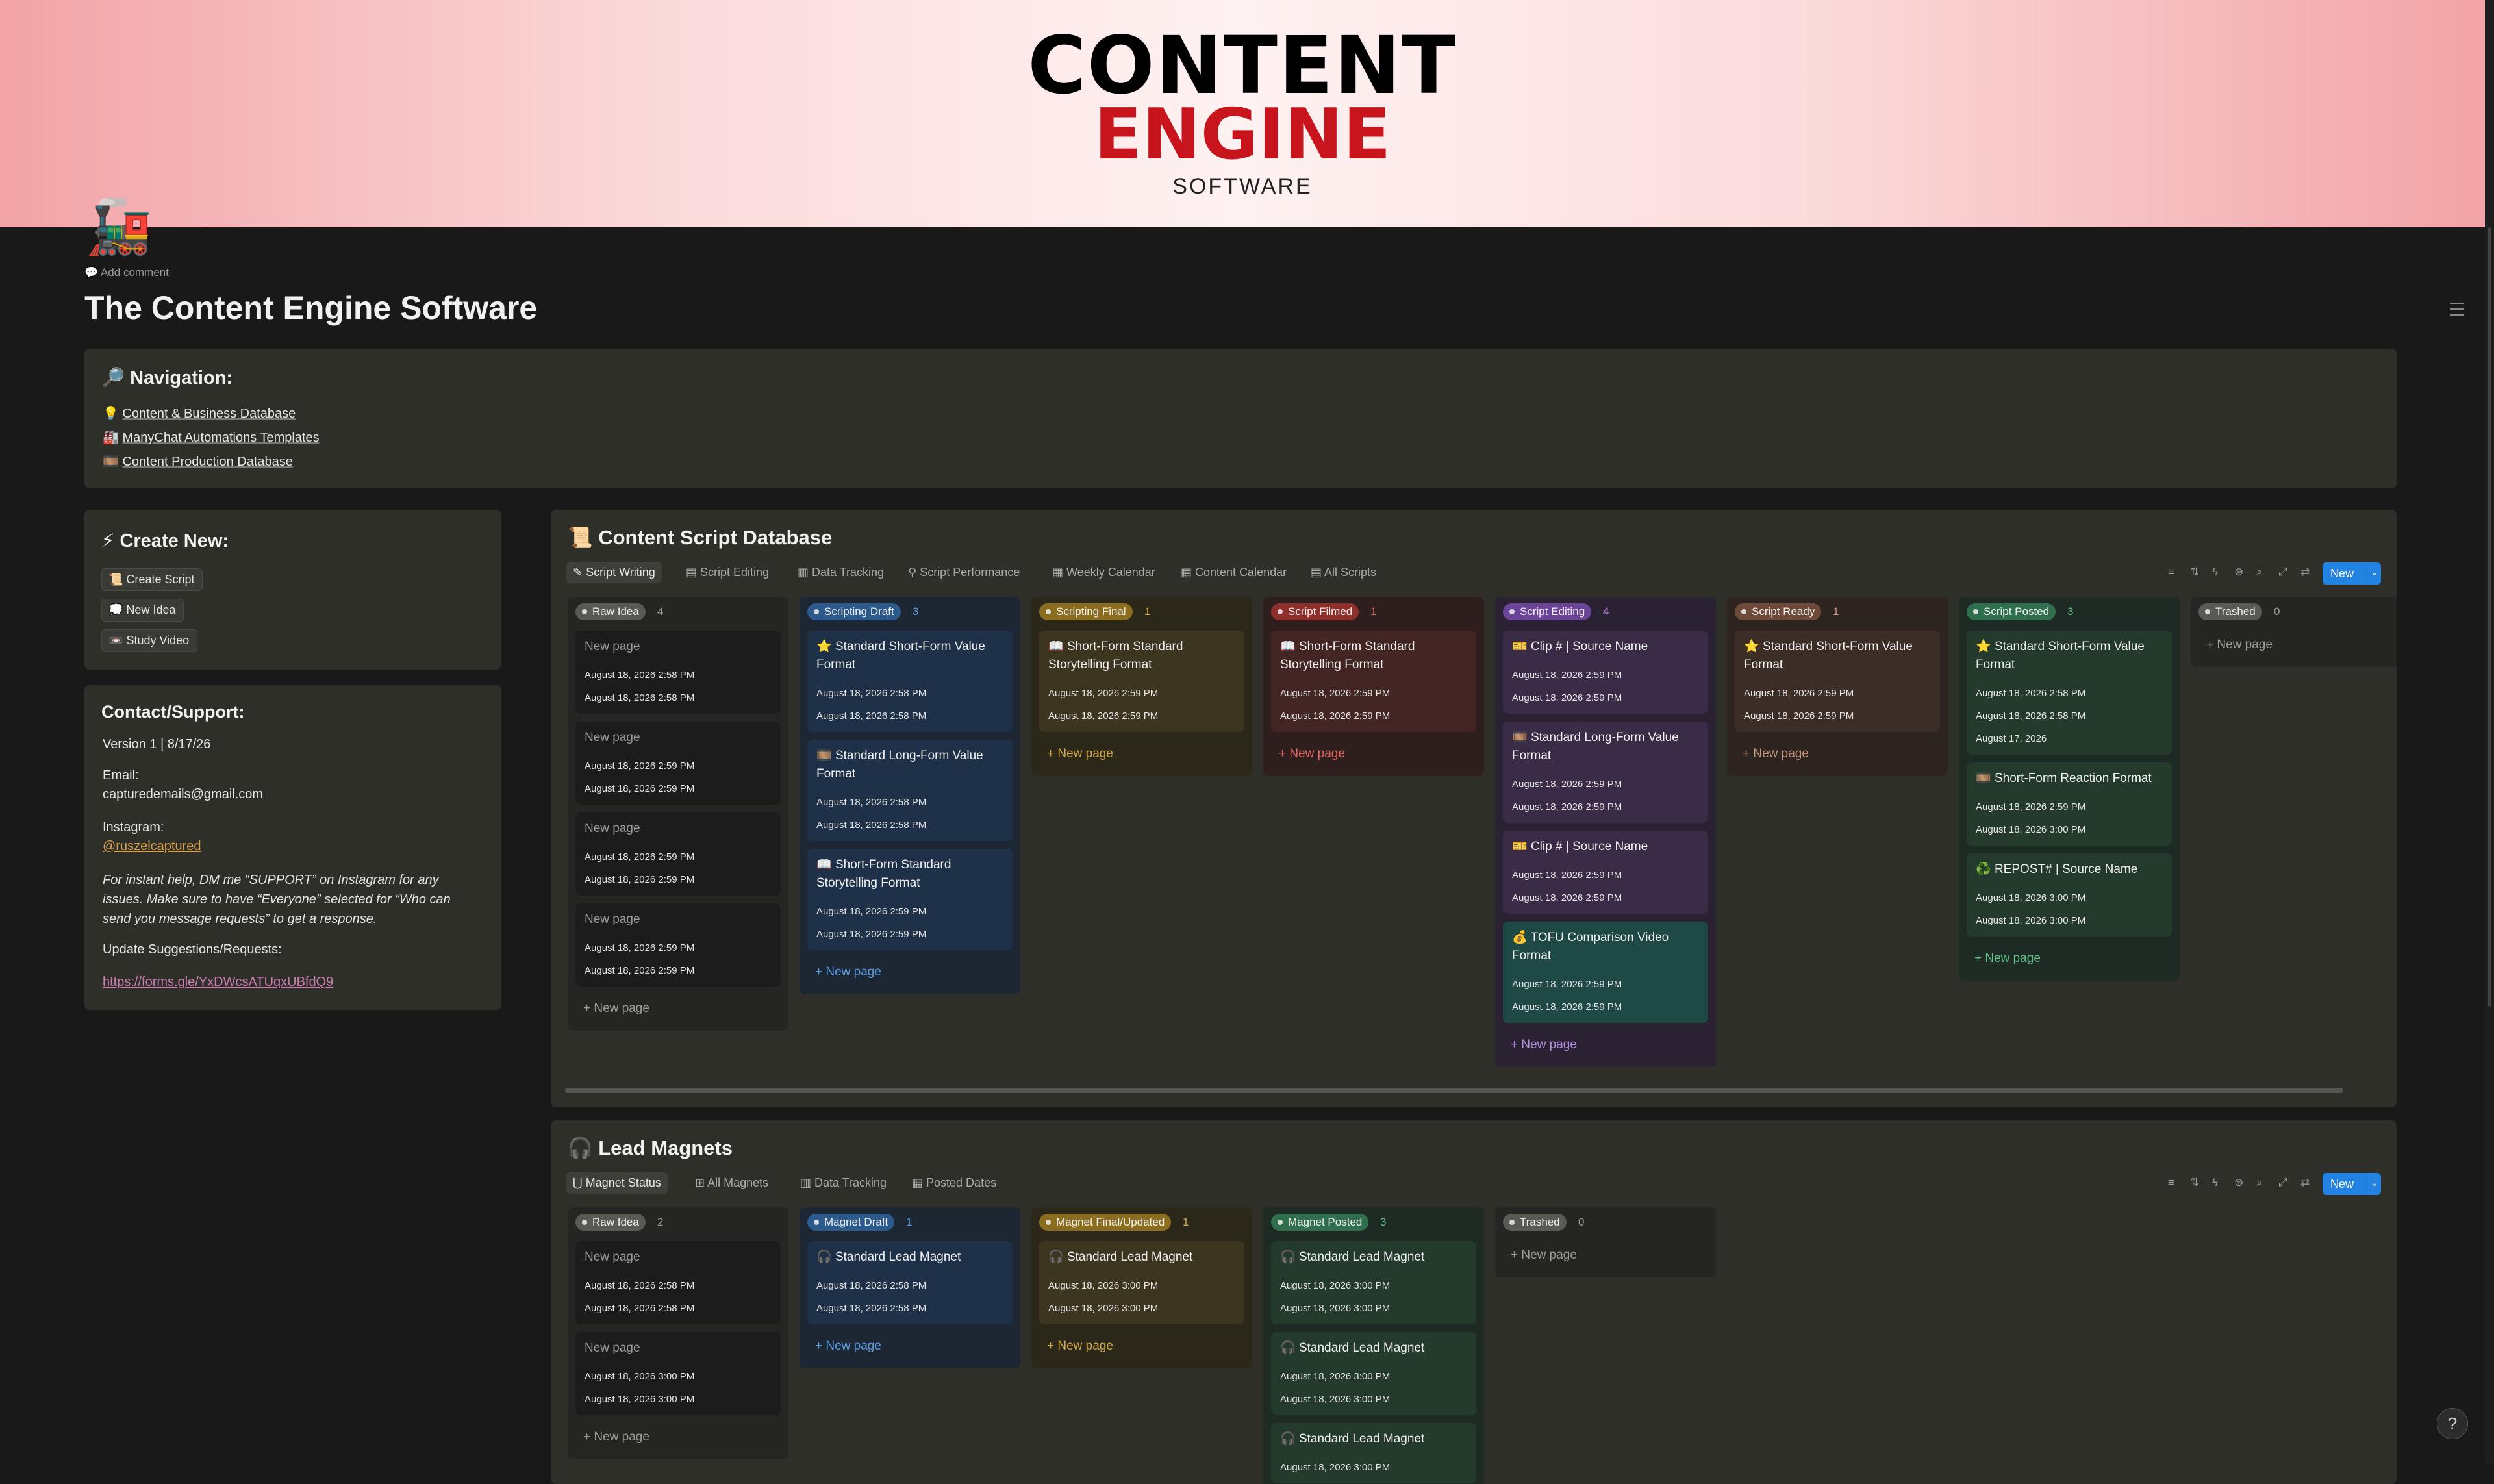 The height and width of the screenshot is (1484, 2494). I want to click on column-status-tag: Script Ready, so click(1778, 612).